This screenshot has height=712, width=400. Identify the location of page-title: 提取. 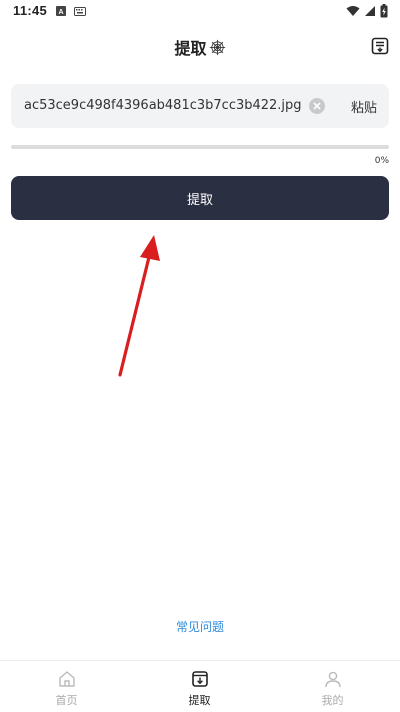
(190, 48).